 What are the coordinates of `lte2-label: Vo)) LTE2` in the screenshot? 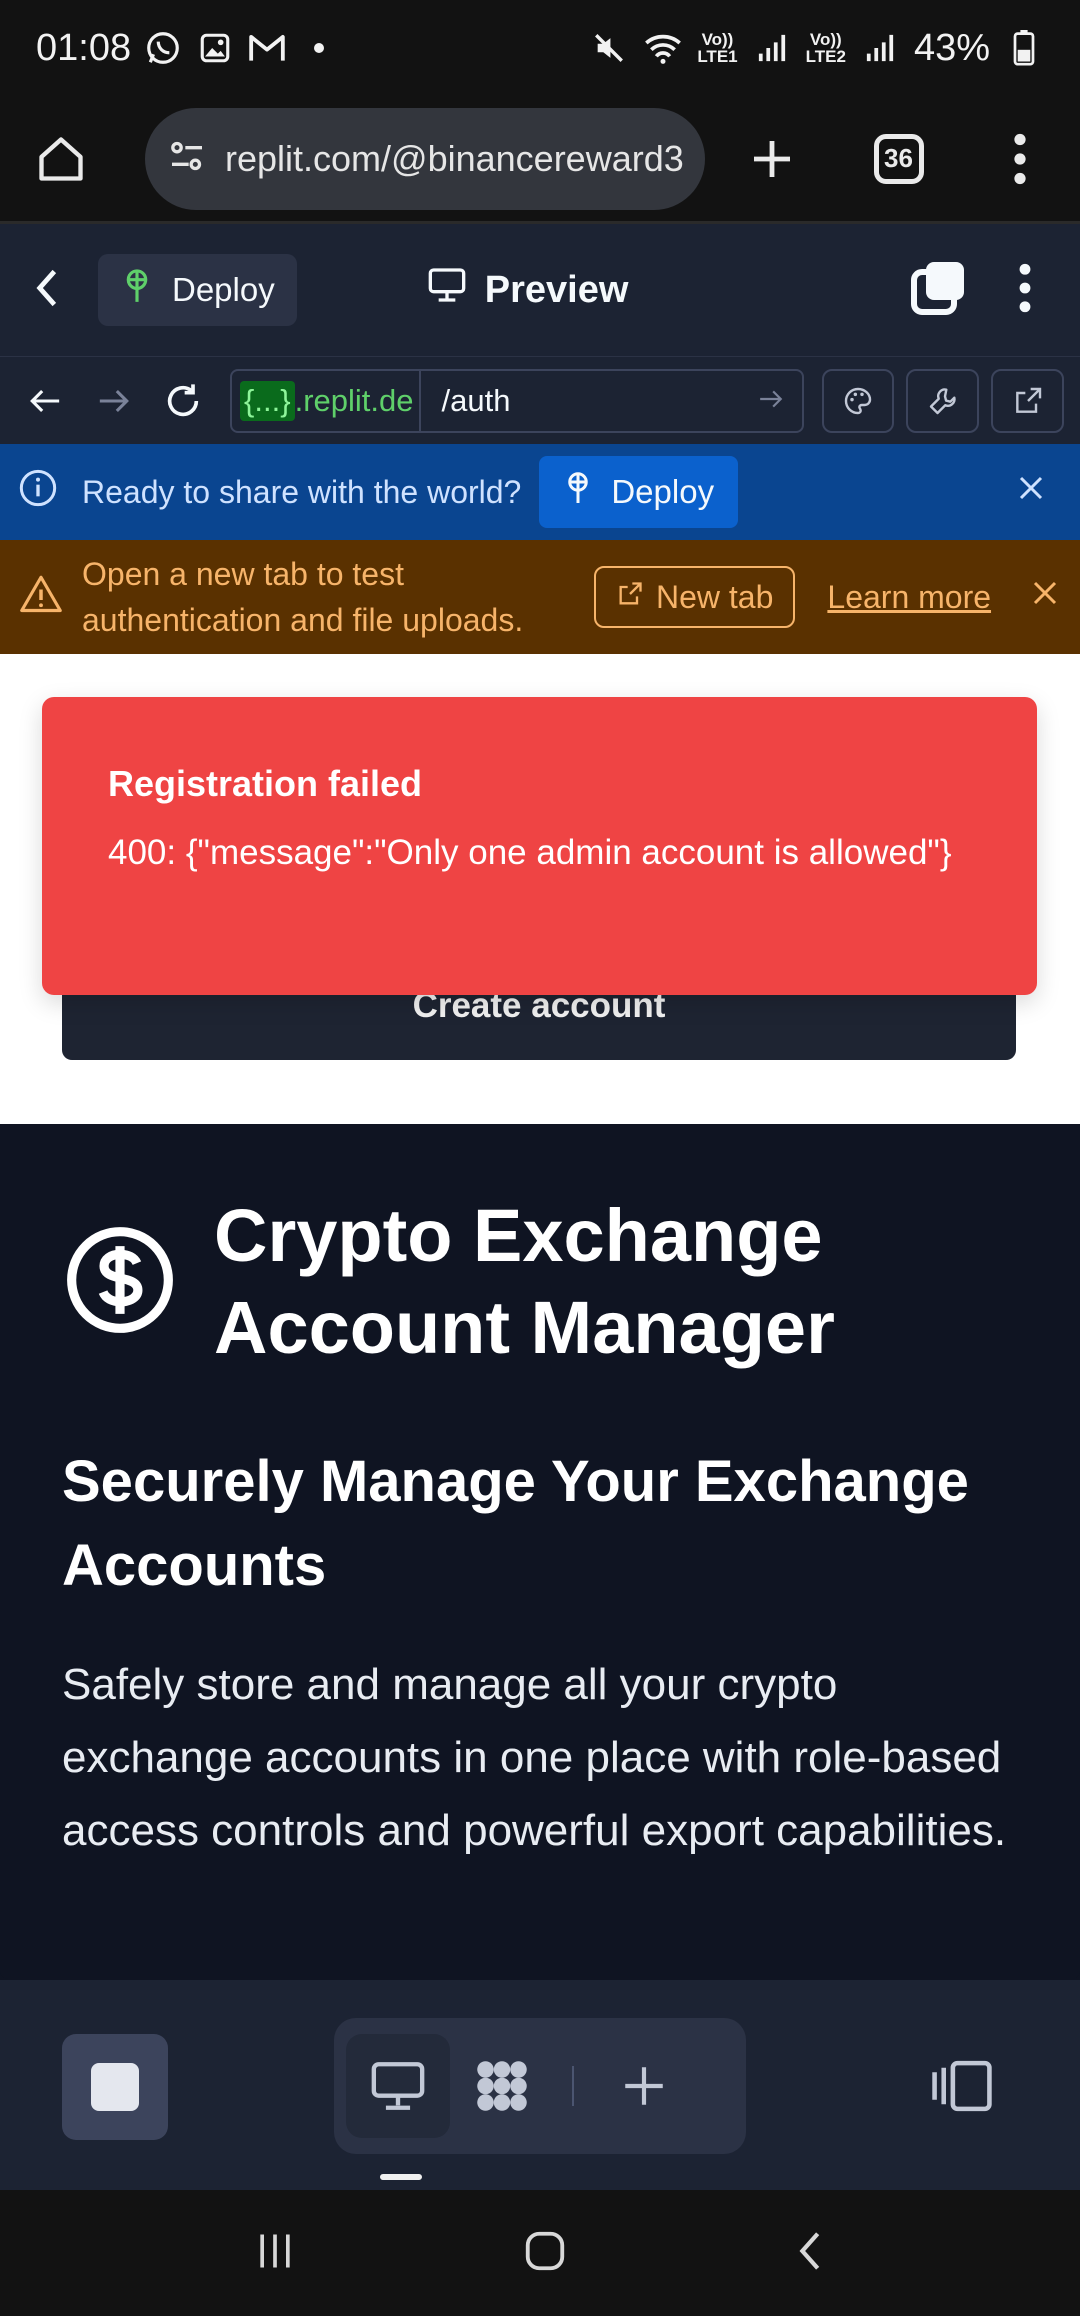 It's located at (825, 48).